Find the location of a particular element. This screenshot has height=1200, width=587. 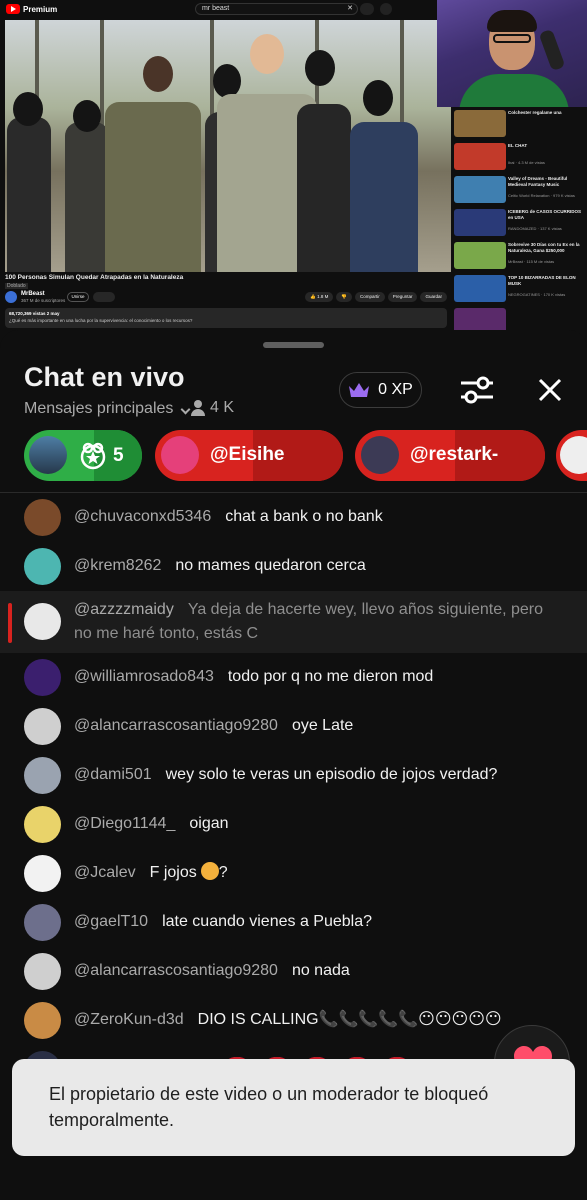

bell-icon is located at coordinates (104, 297).